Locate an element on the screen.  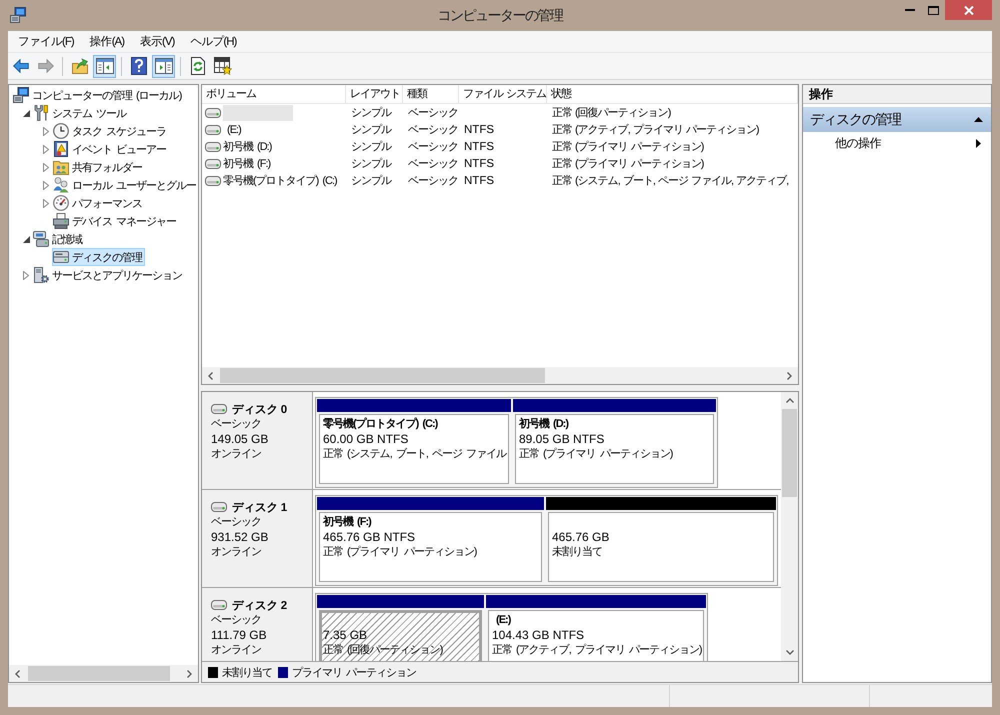
tree-item: ディスクの管理 is located at coordinates (98, 257).